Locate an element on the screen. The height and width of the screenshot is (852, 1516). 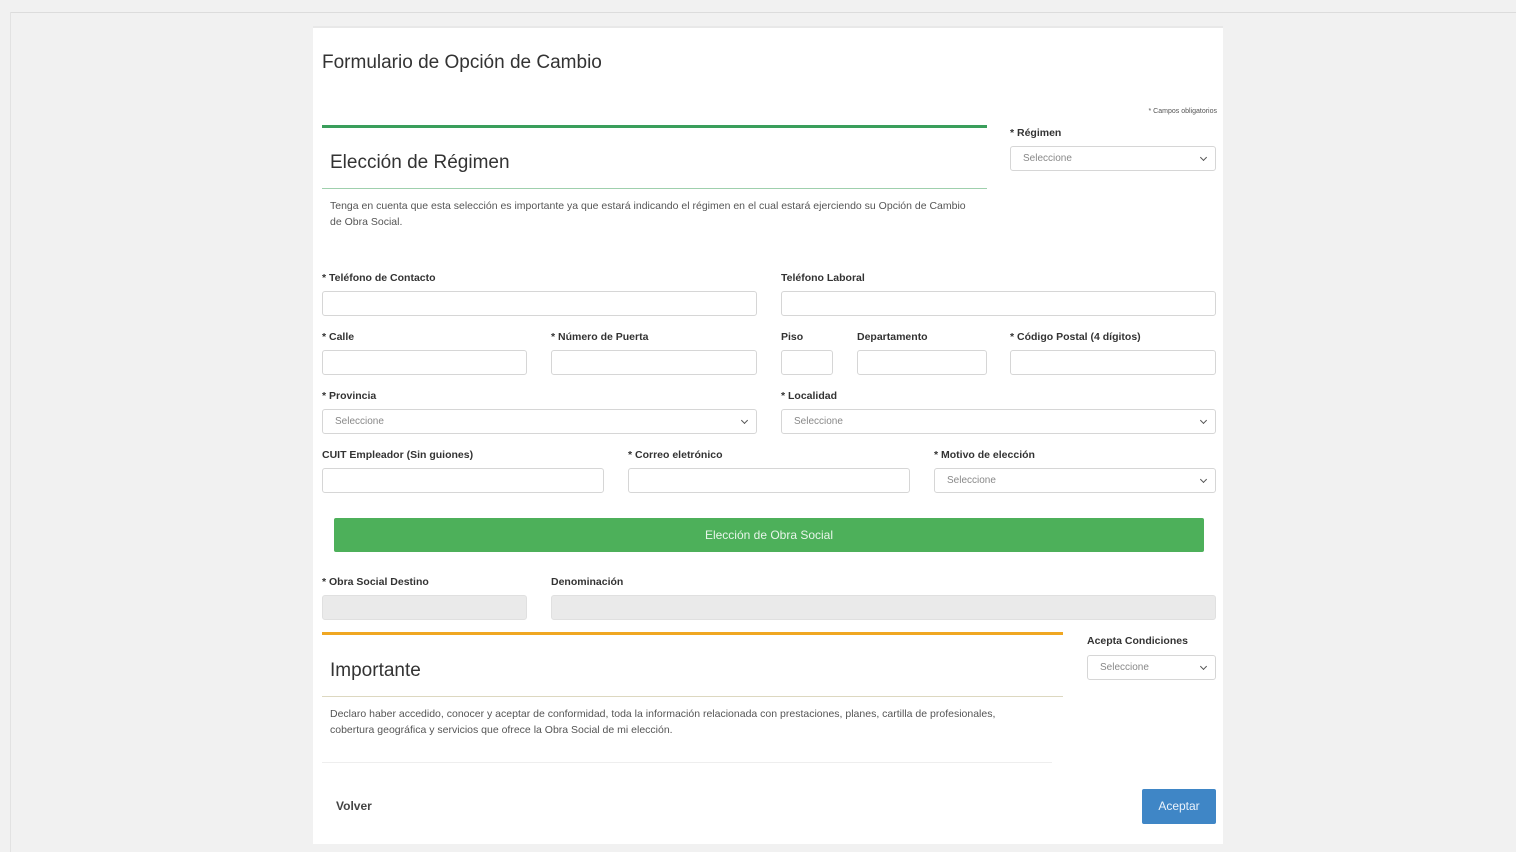
section-top-rule is located at coordinates (654, 126).